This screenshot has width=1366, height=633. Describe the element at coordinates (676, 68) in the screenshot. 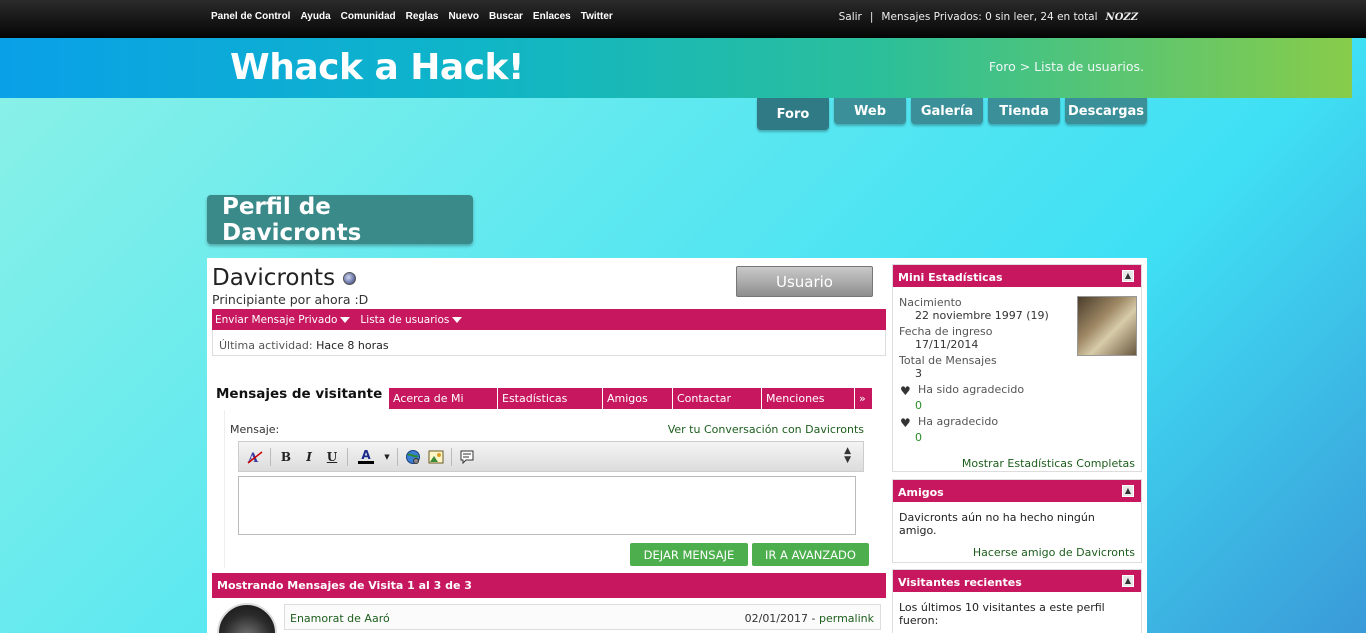

I see `site-header: Whack a Hack! Foro > Lista de usuarios.` at that location.